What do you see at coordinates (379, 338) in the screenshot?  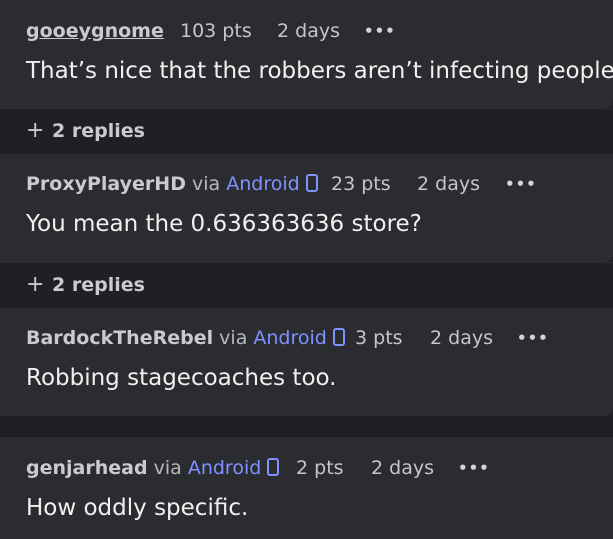 I see `points: 3 pts` at bounding box center [379, 338].